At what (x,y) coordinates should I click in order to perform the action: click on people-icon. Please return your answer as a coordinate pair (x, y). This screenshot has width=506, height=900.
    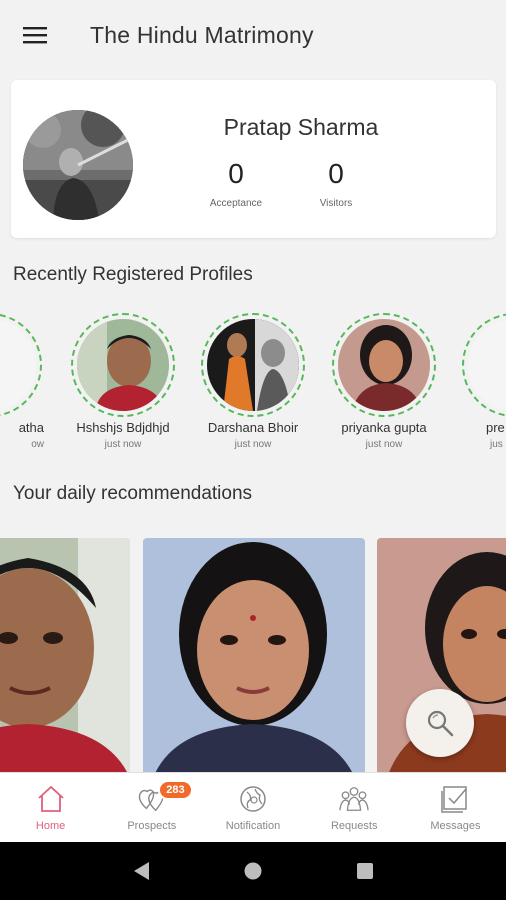
    Looking at the image, I should click on (354, 799).